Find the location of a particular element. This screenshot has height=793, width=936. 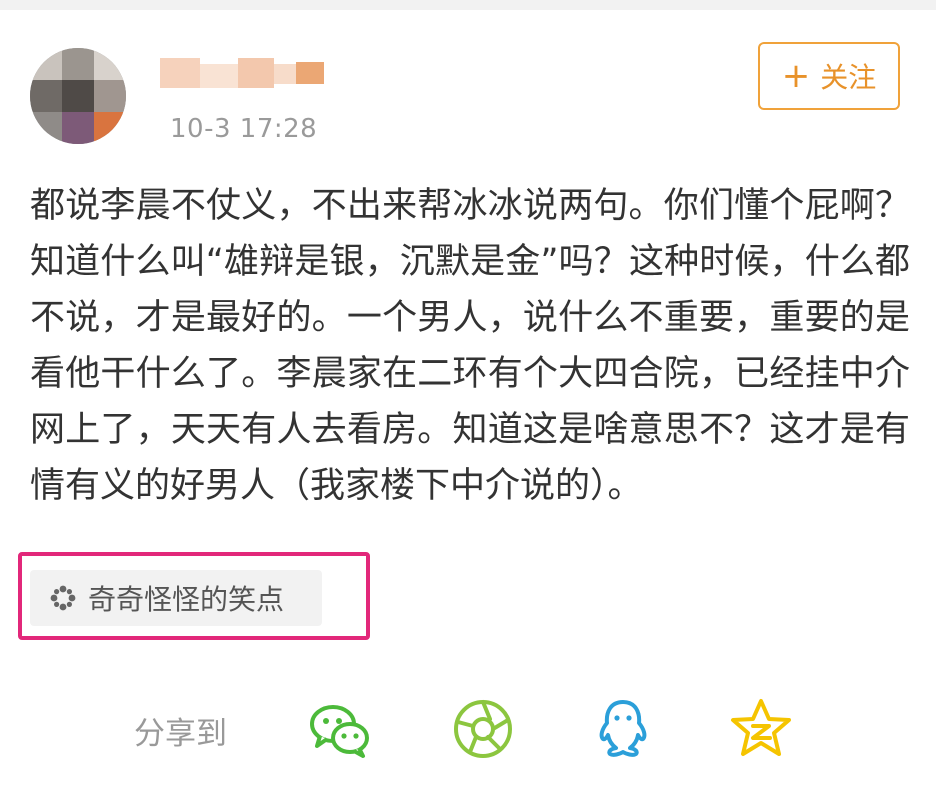

top-divider is located at coordinates (468, 5).